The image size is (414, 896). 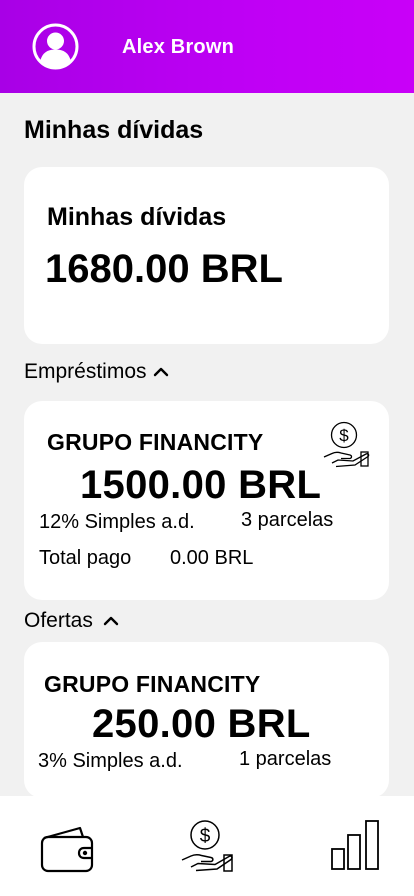 I want to click on offer-rate: 3% Simples a.d., so click(x=110, y=761).